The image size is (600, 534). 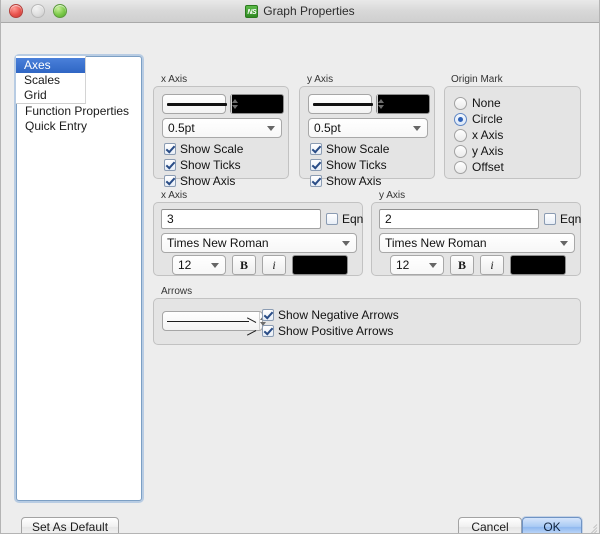 I want to click on x-axis-font-combo: Times New Roman, so click(x=259, y=243).